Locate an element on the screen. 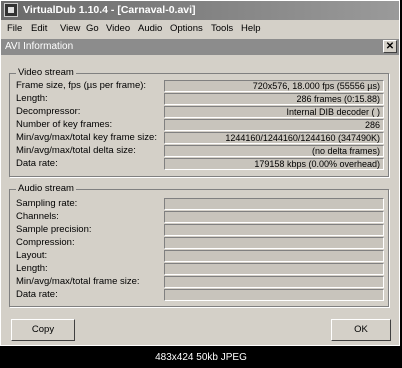 This screenshot has height=368, width=402. audio-row-frame-size: Min/avg/max/total frame size: is located at coordinates (202, 282).